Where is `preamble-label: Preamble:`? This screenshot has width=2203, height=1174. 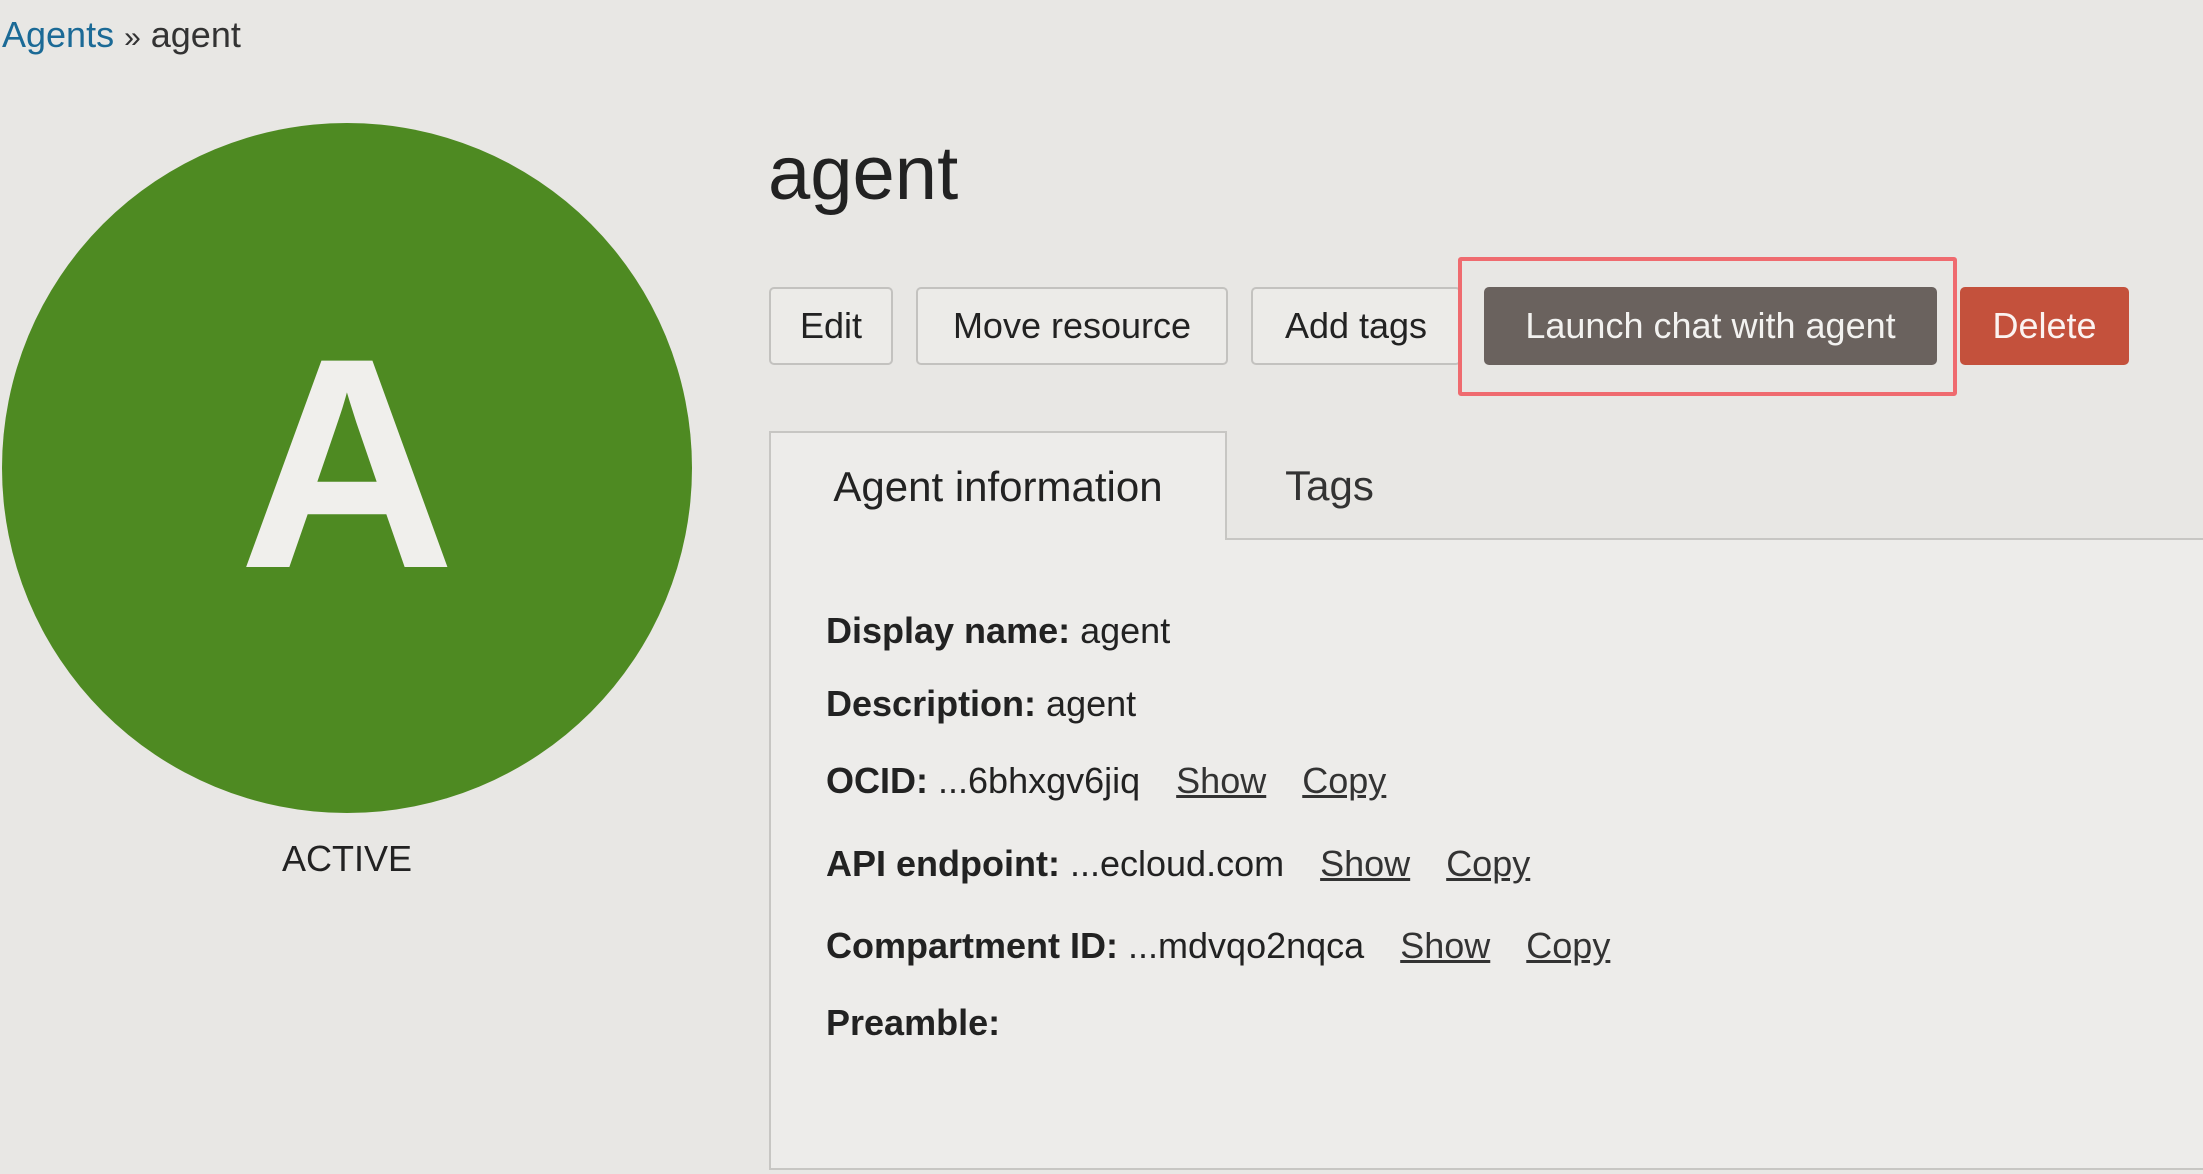 preamble-label: Preamble: is located at coordinates (913, 1022).